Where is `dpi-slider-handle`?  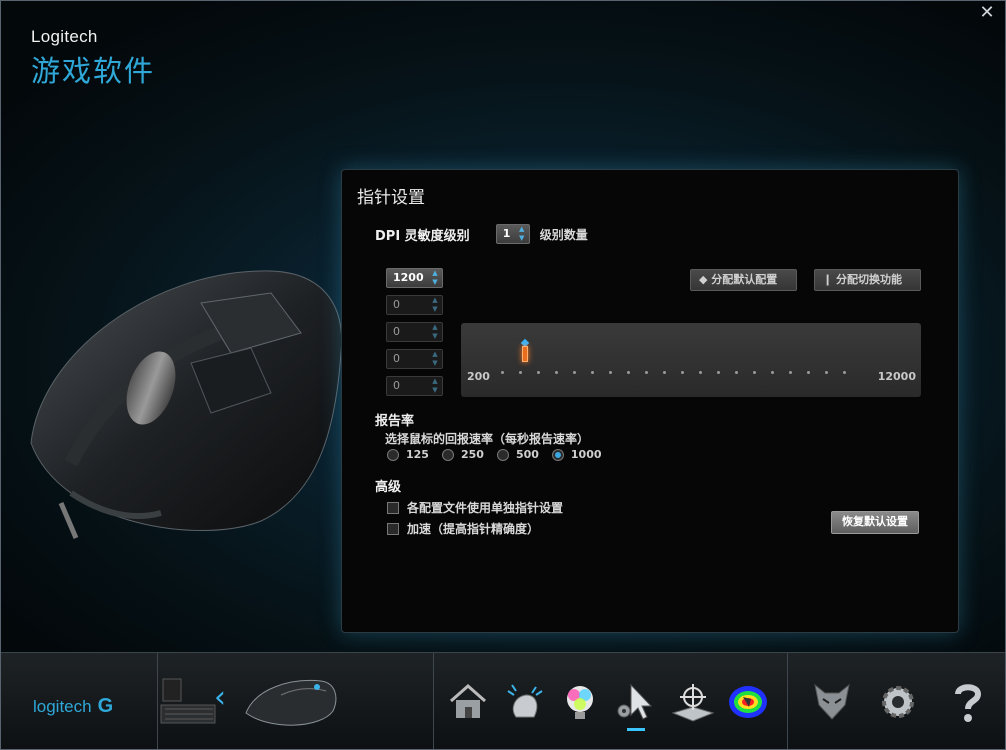 dpi-slider-handle is located at coordinates (525, 354).